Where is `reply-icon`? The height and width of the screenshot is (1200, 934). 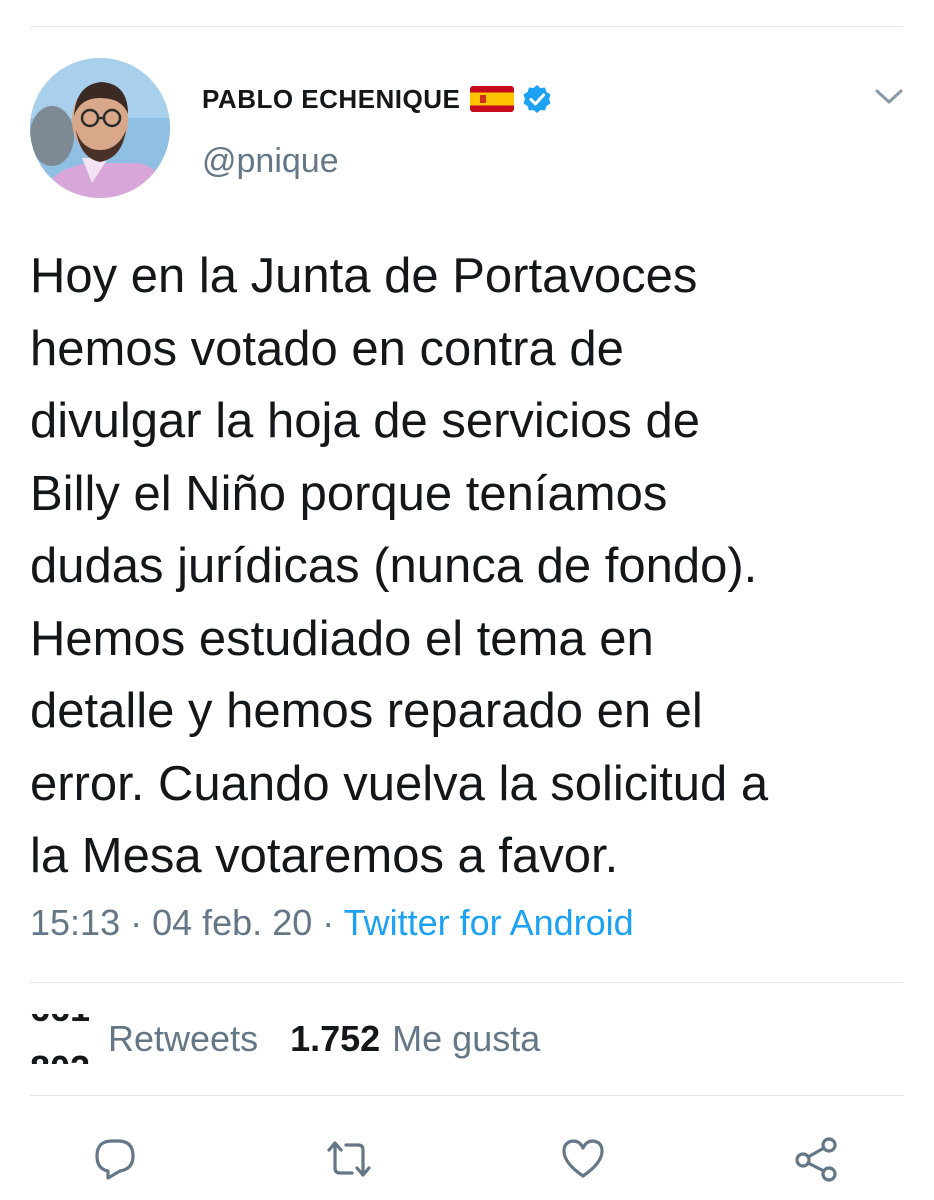
reply-icon is located at coordinates (115, 1159).